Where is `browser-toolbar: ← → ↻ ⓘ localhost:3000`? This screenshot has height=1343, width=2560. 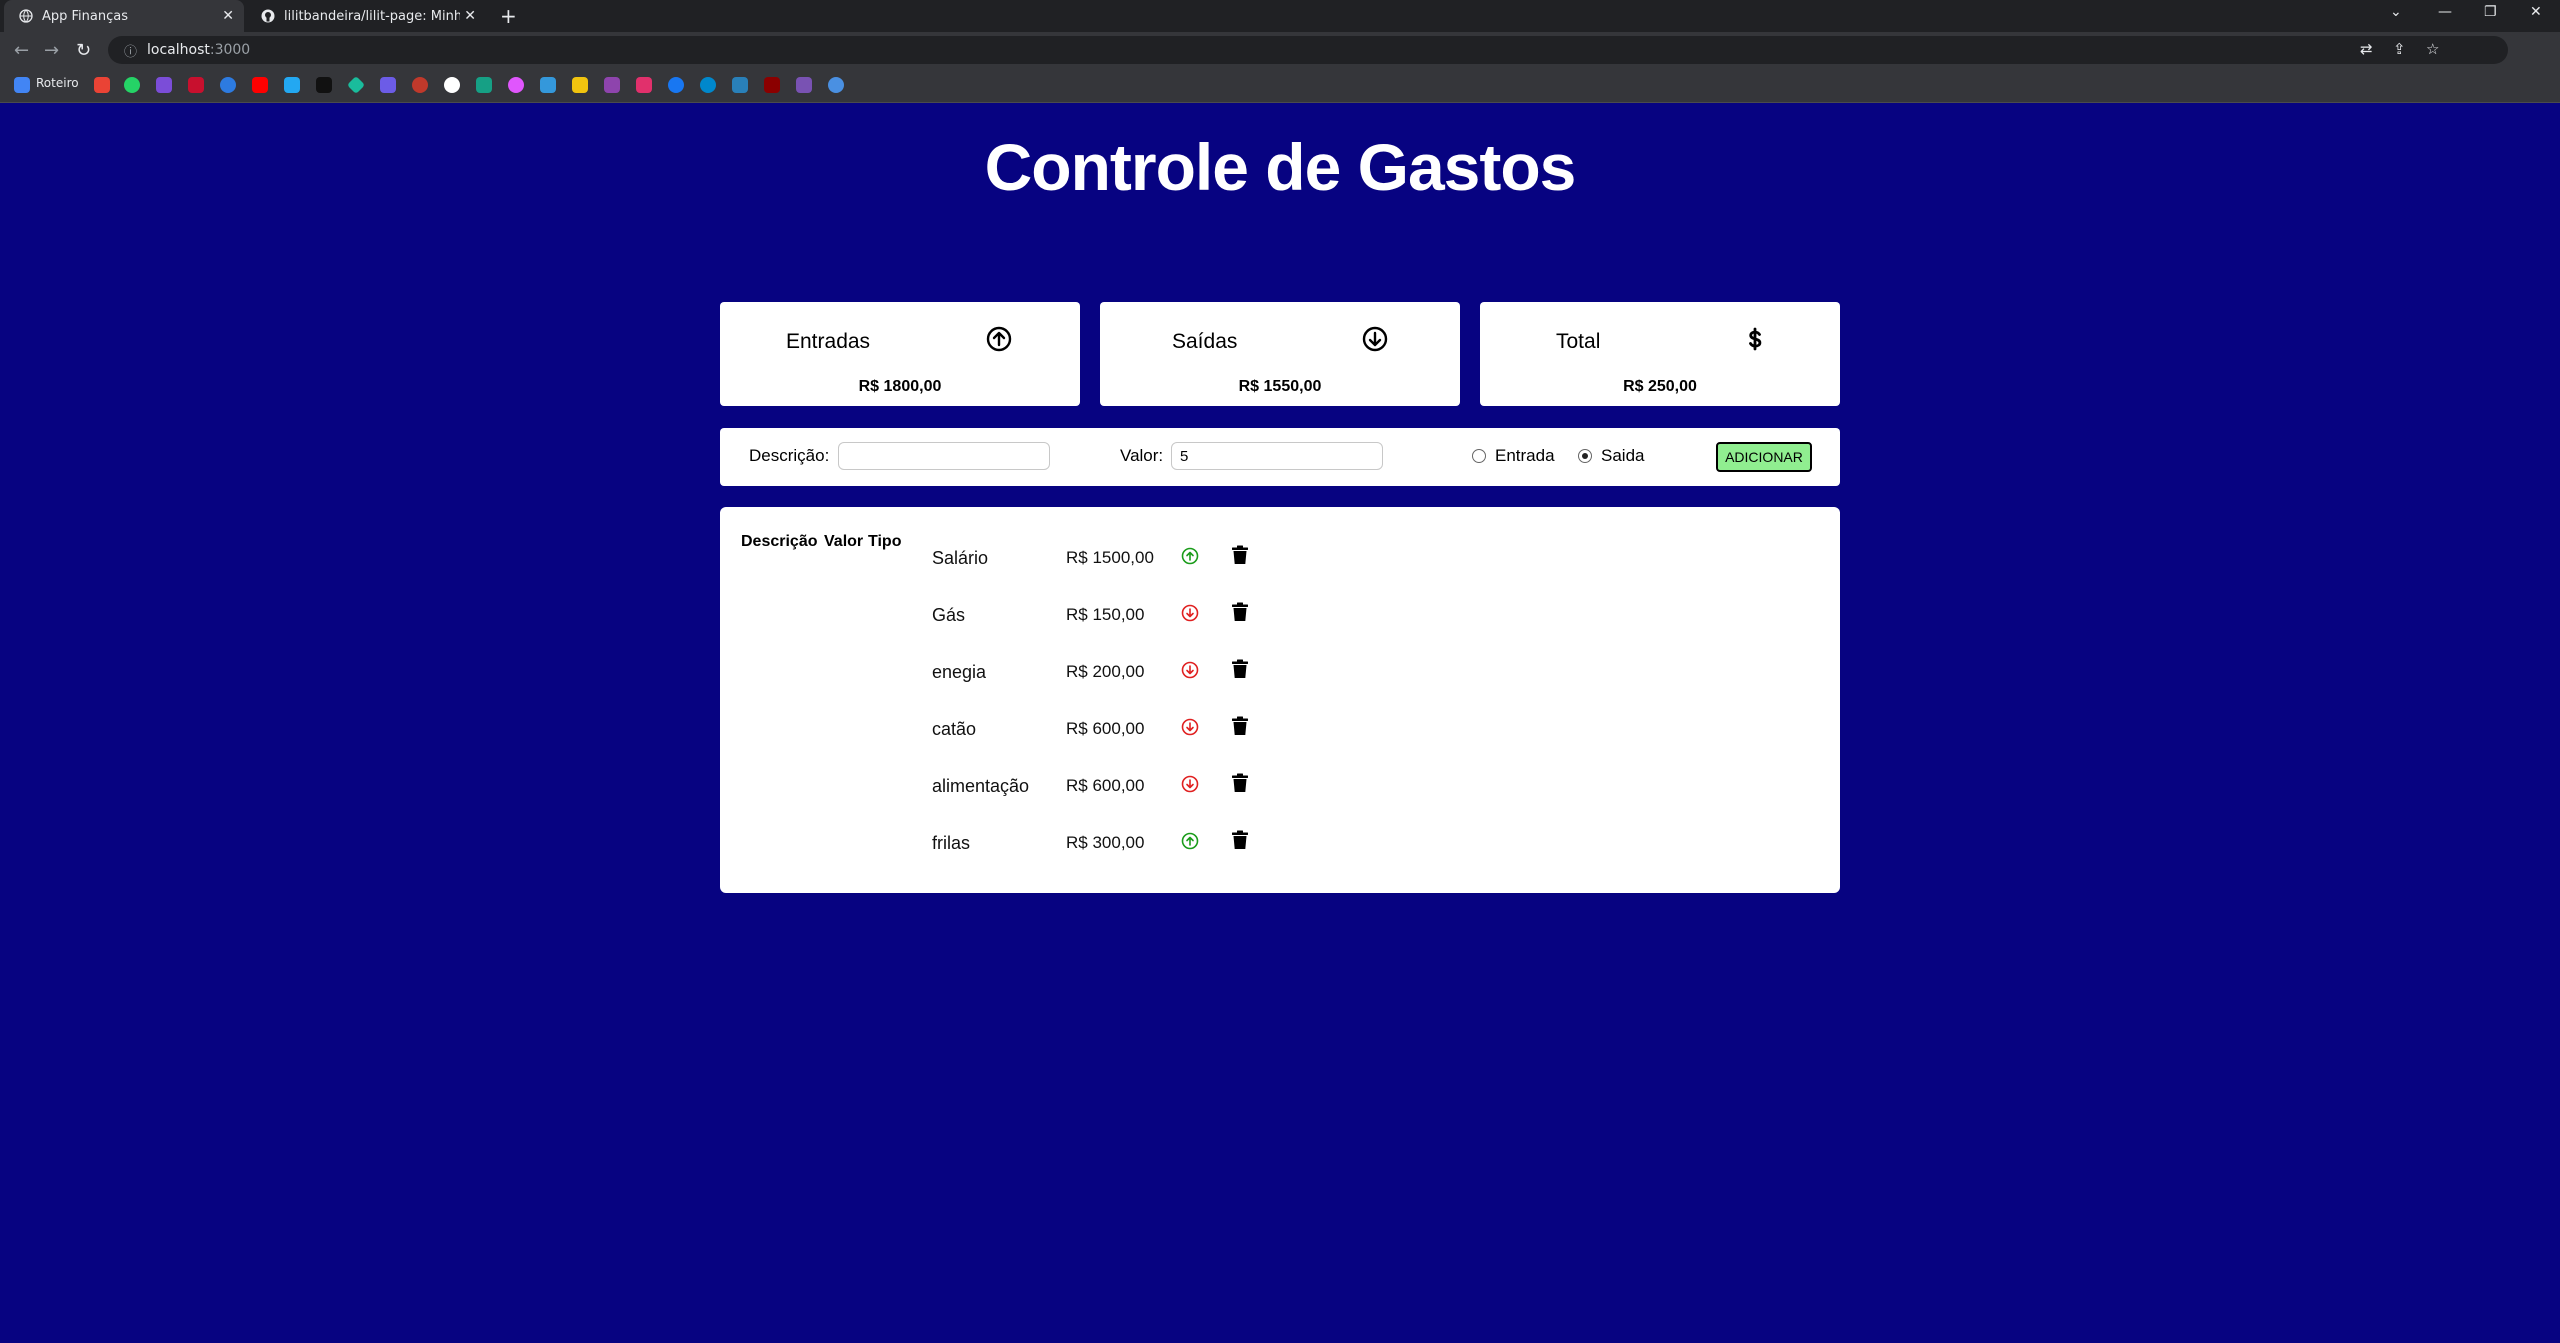 browser-toolbar: ← → ↻ ⓘ localhost:3000 is located at coordinates (1280, 50).